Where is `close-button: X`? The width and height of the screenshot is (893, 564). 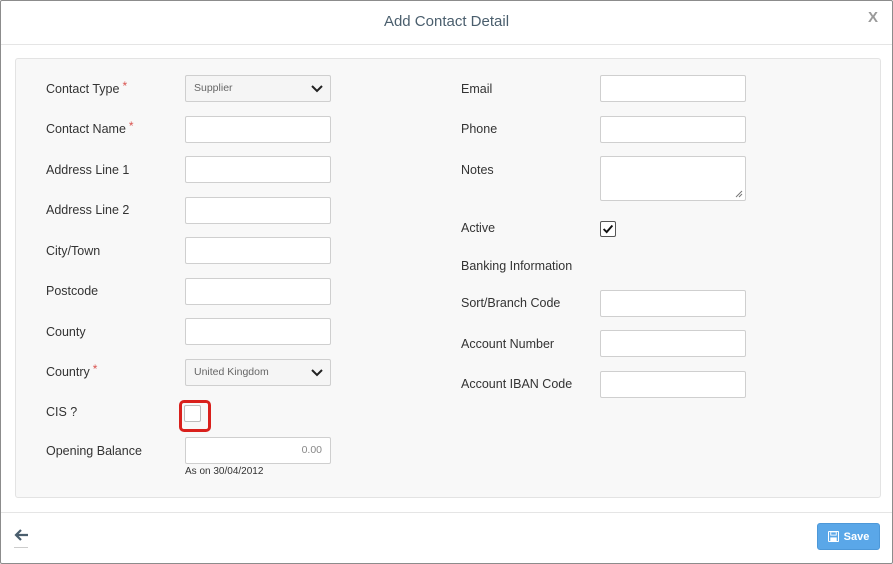
close-button: X is located at coordinates (873, 17).